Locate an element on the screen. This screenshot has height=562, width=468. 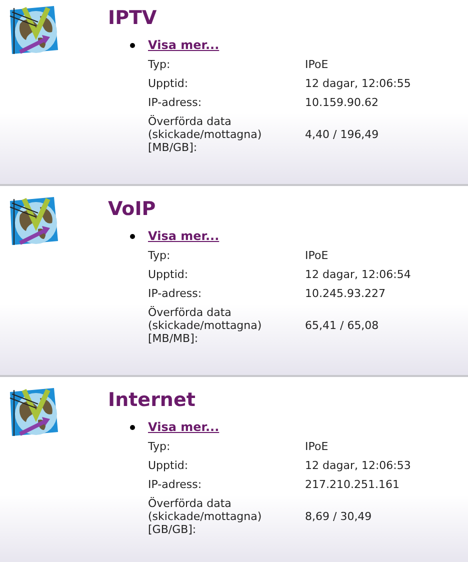
field-label: Överförda data (skickade/mottagna) [MB/GB]: is located at coordinates (205, 134).